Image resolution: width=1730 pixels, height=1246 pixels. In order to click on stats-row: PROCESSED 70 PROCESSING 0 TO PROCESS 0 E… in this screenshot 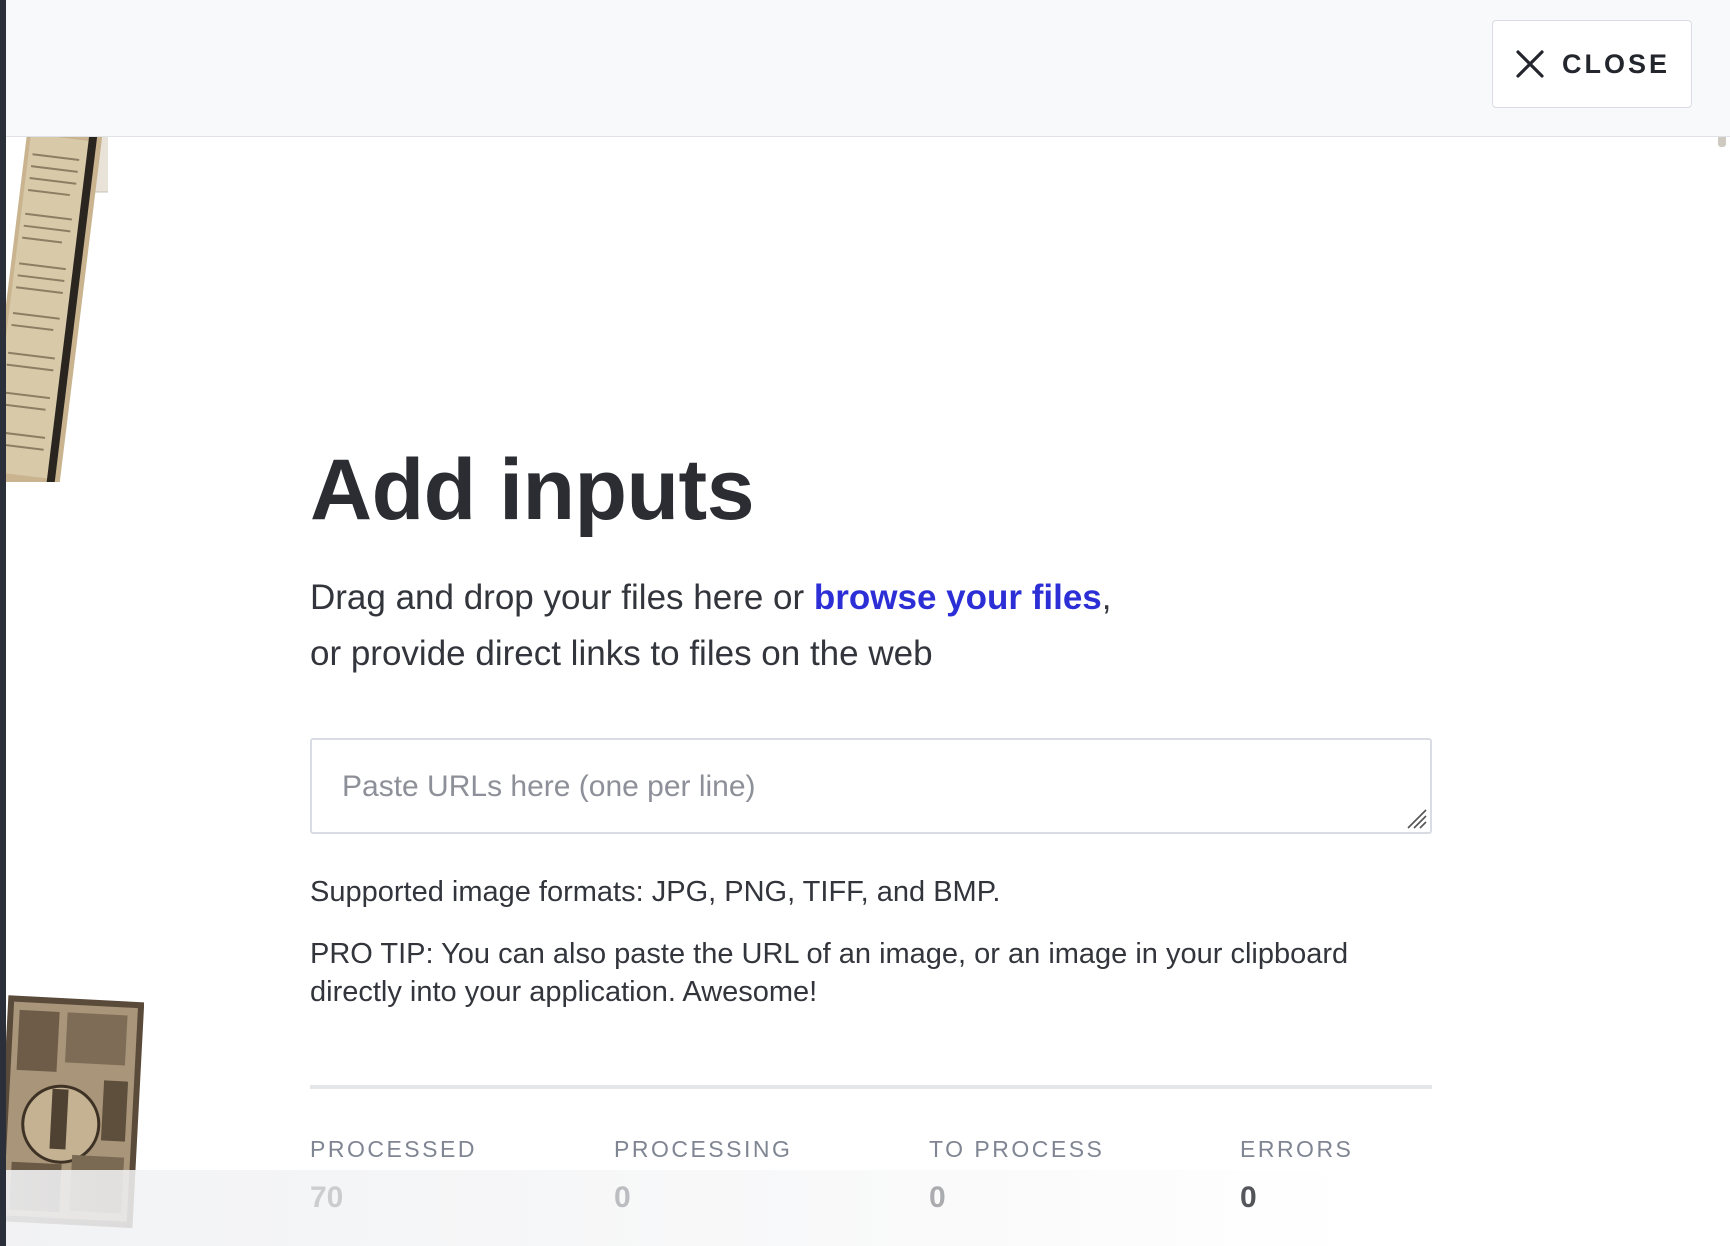, I will do `click(871, 1180)`.